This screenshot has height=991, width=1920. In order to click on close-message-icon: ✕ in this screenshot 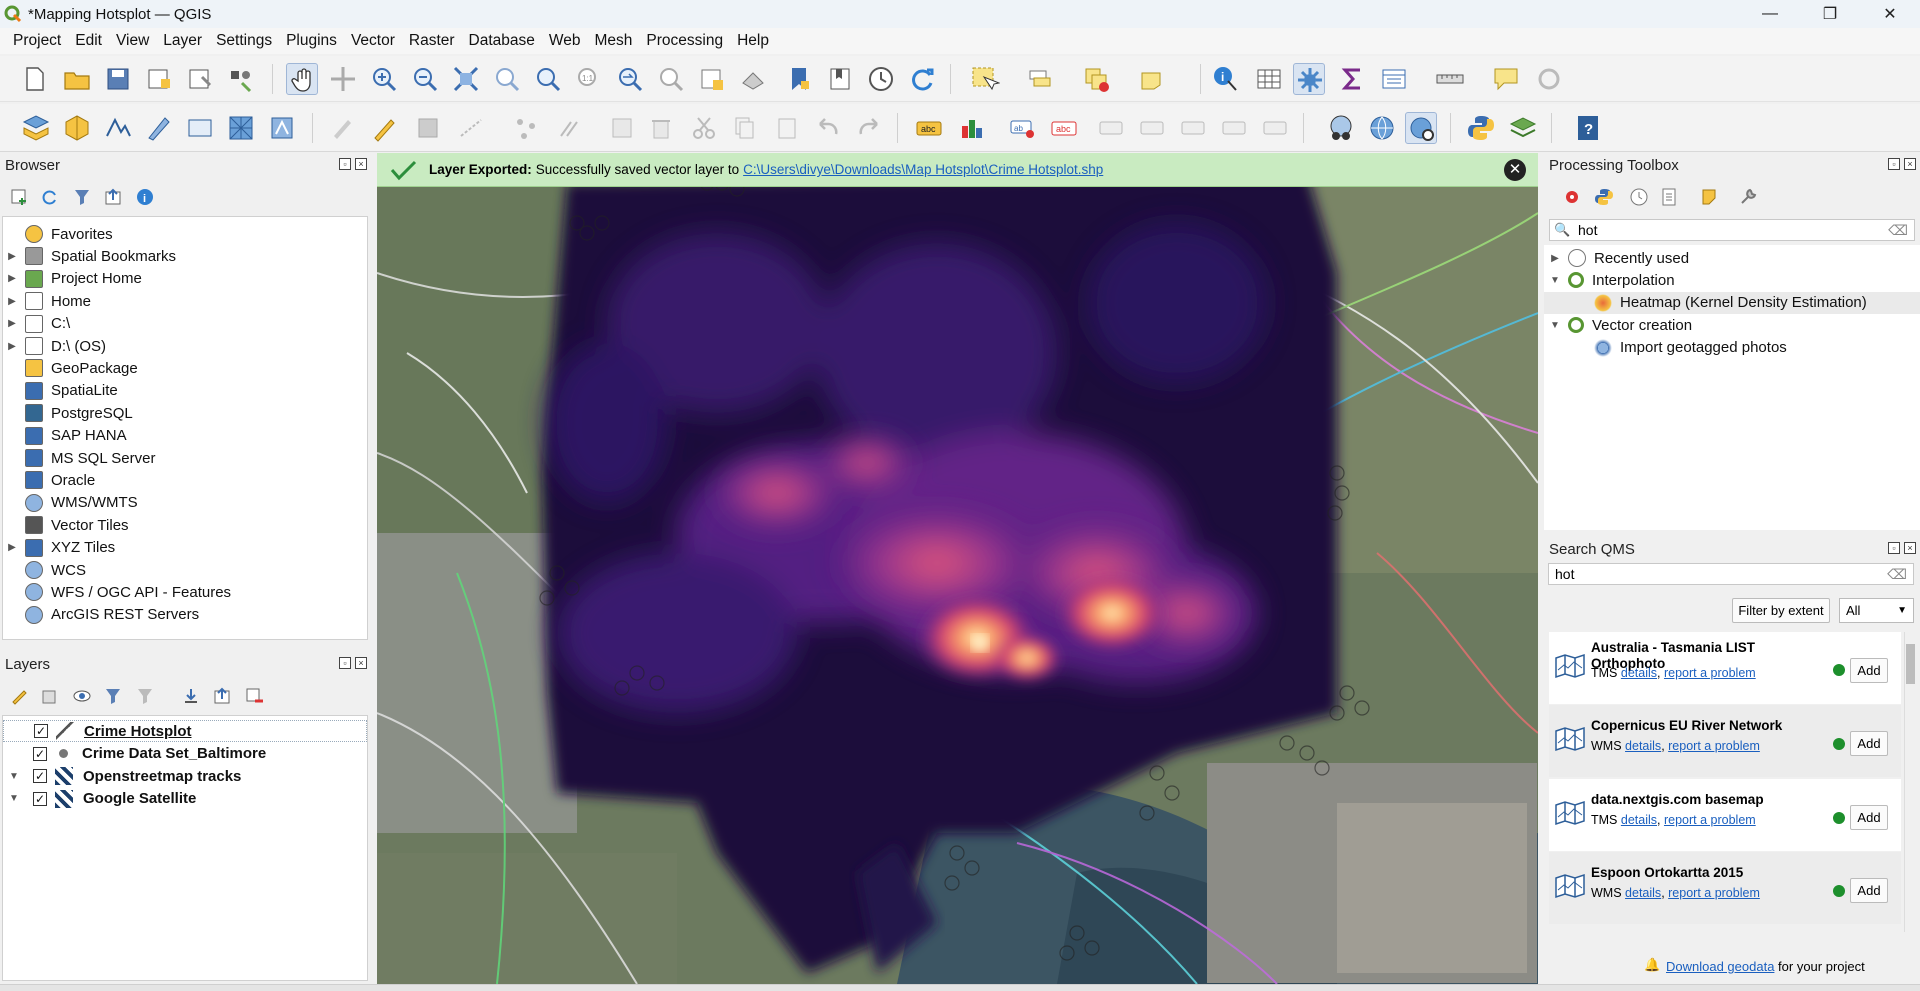, I will do `click(1515, 170)`.